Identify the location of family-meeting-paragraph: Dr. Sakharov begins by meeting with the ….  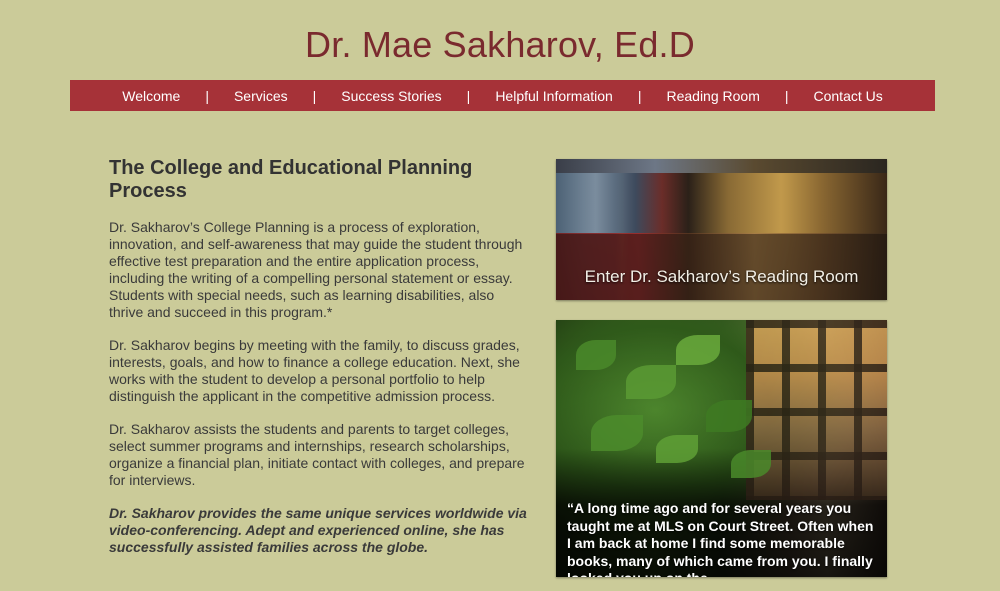
(314, 370).